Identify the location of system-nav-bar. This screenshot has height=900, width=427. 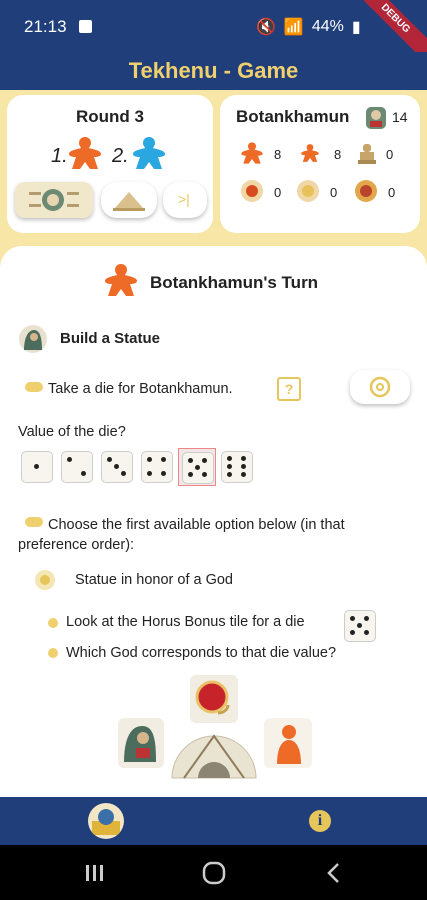
(213, 872).